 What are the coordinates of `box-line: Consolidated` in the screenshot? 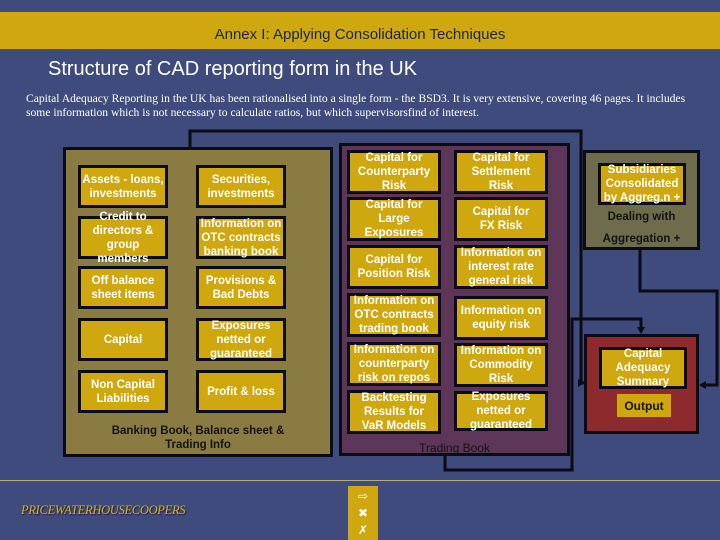 It's located at (642, 184).